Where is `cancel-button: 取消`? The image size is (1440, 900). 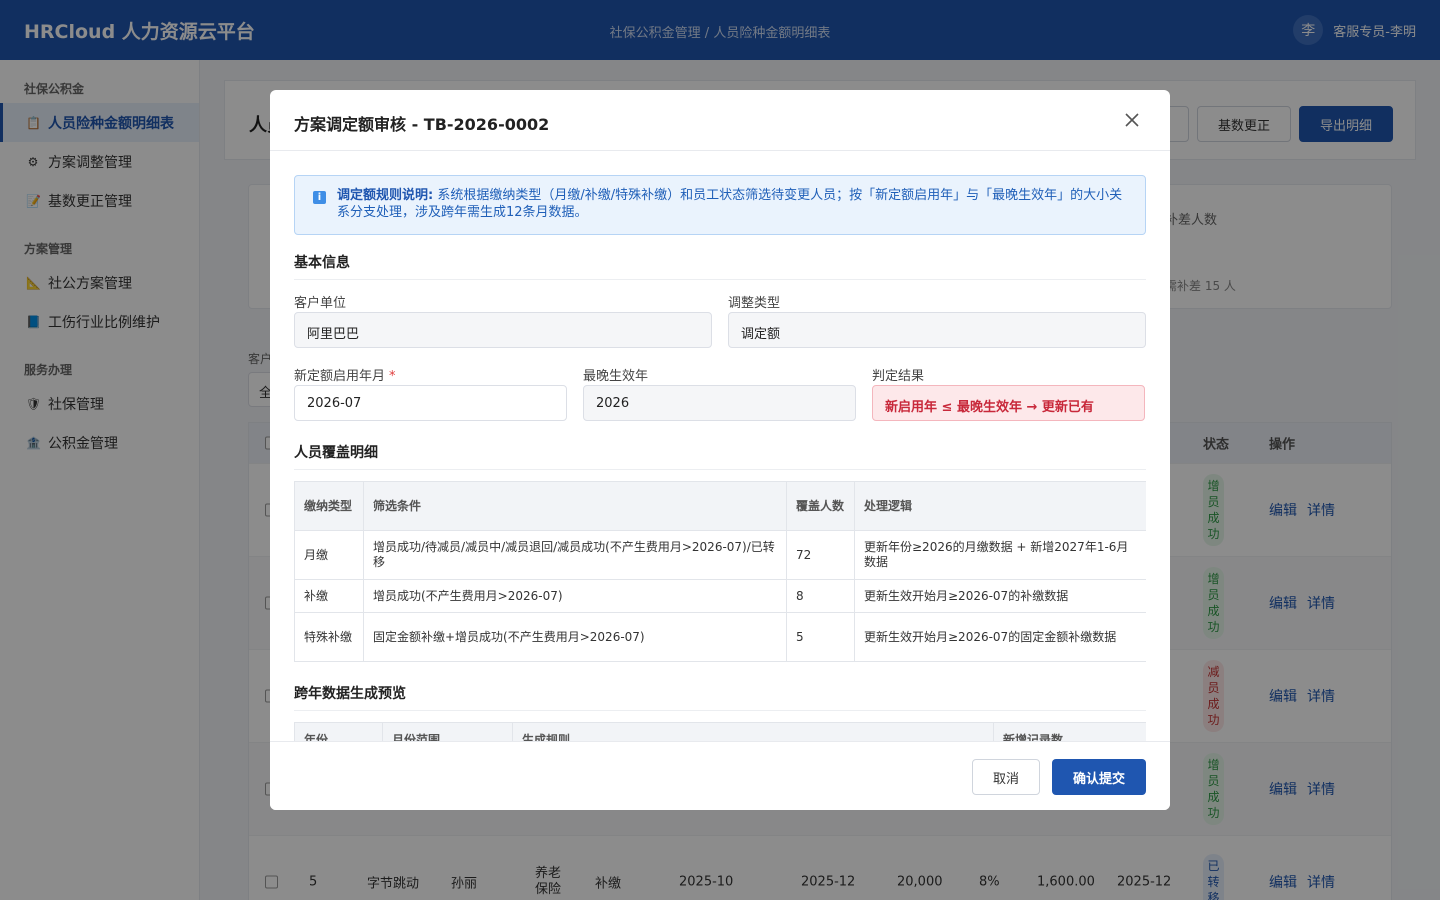
cancel-button: 取消 is located at coordinates (1006, 777).